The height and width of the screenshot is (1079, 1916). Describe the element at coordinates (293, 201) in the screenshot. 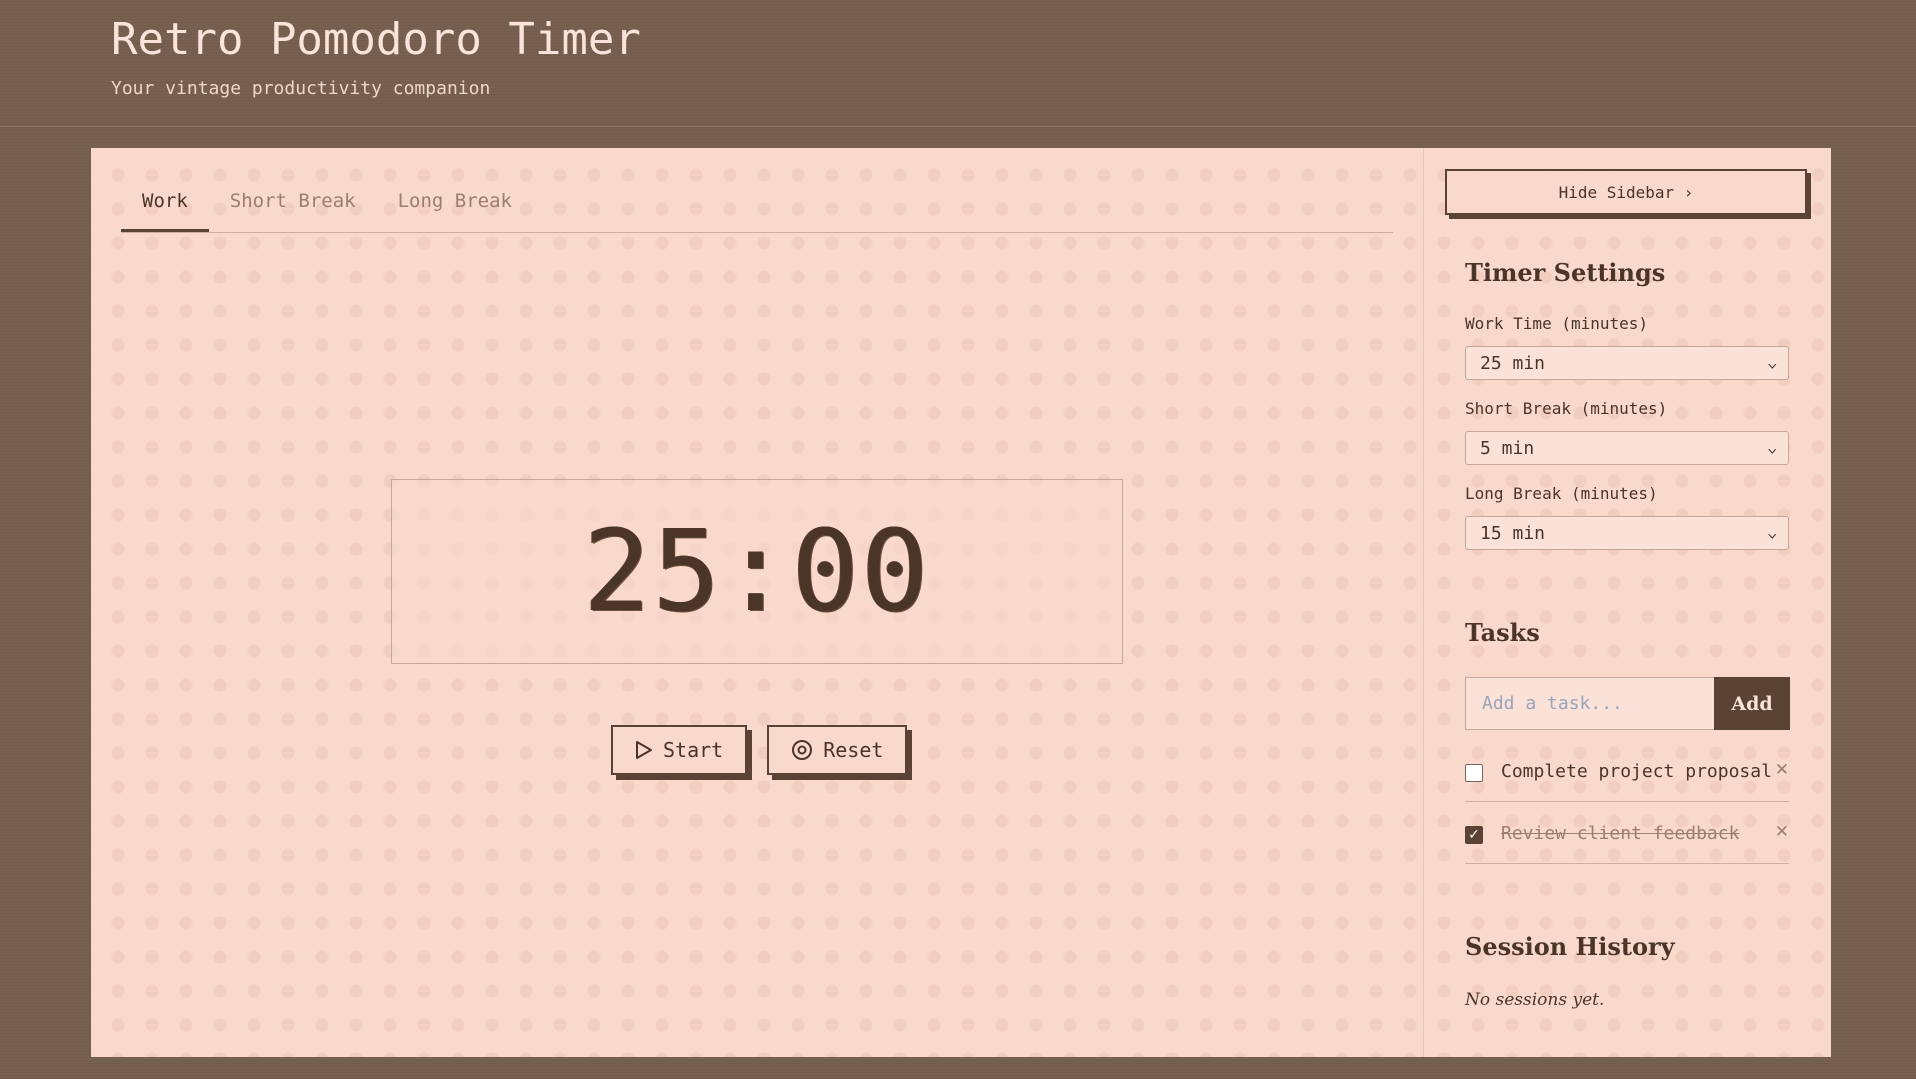

I see `tab-short-break: Short Break` at that location.